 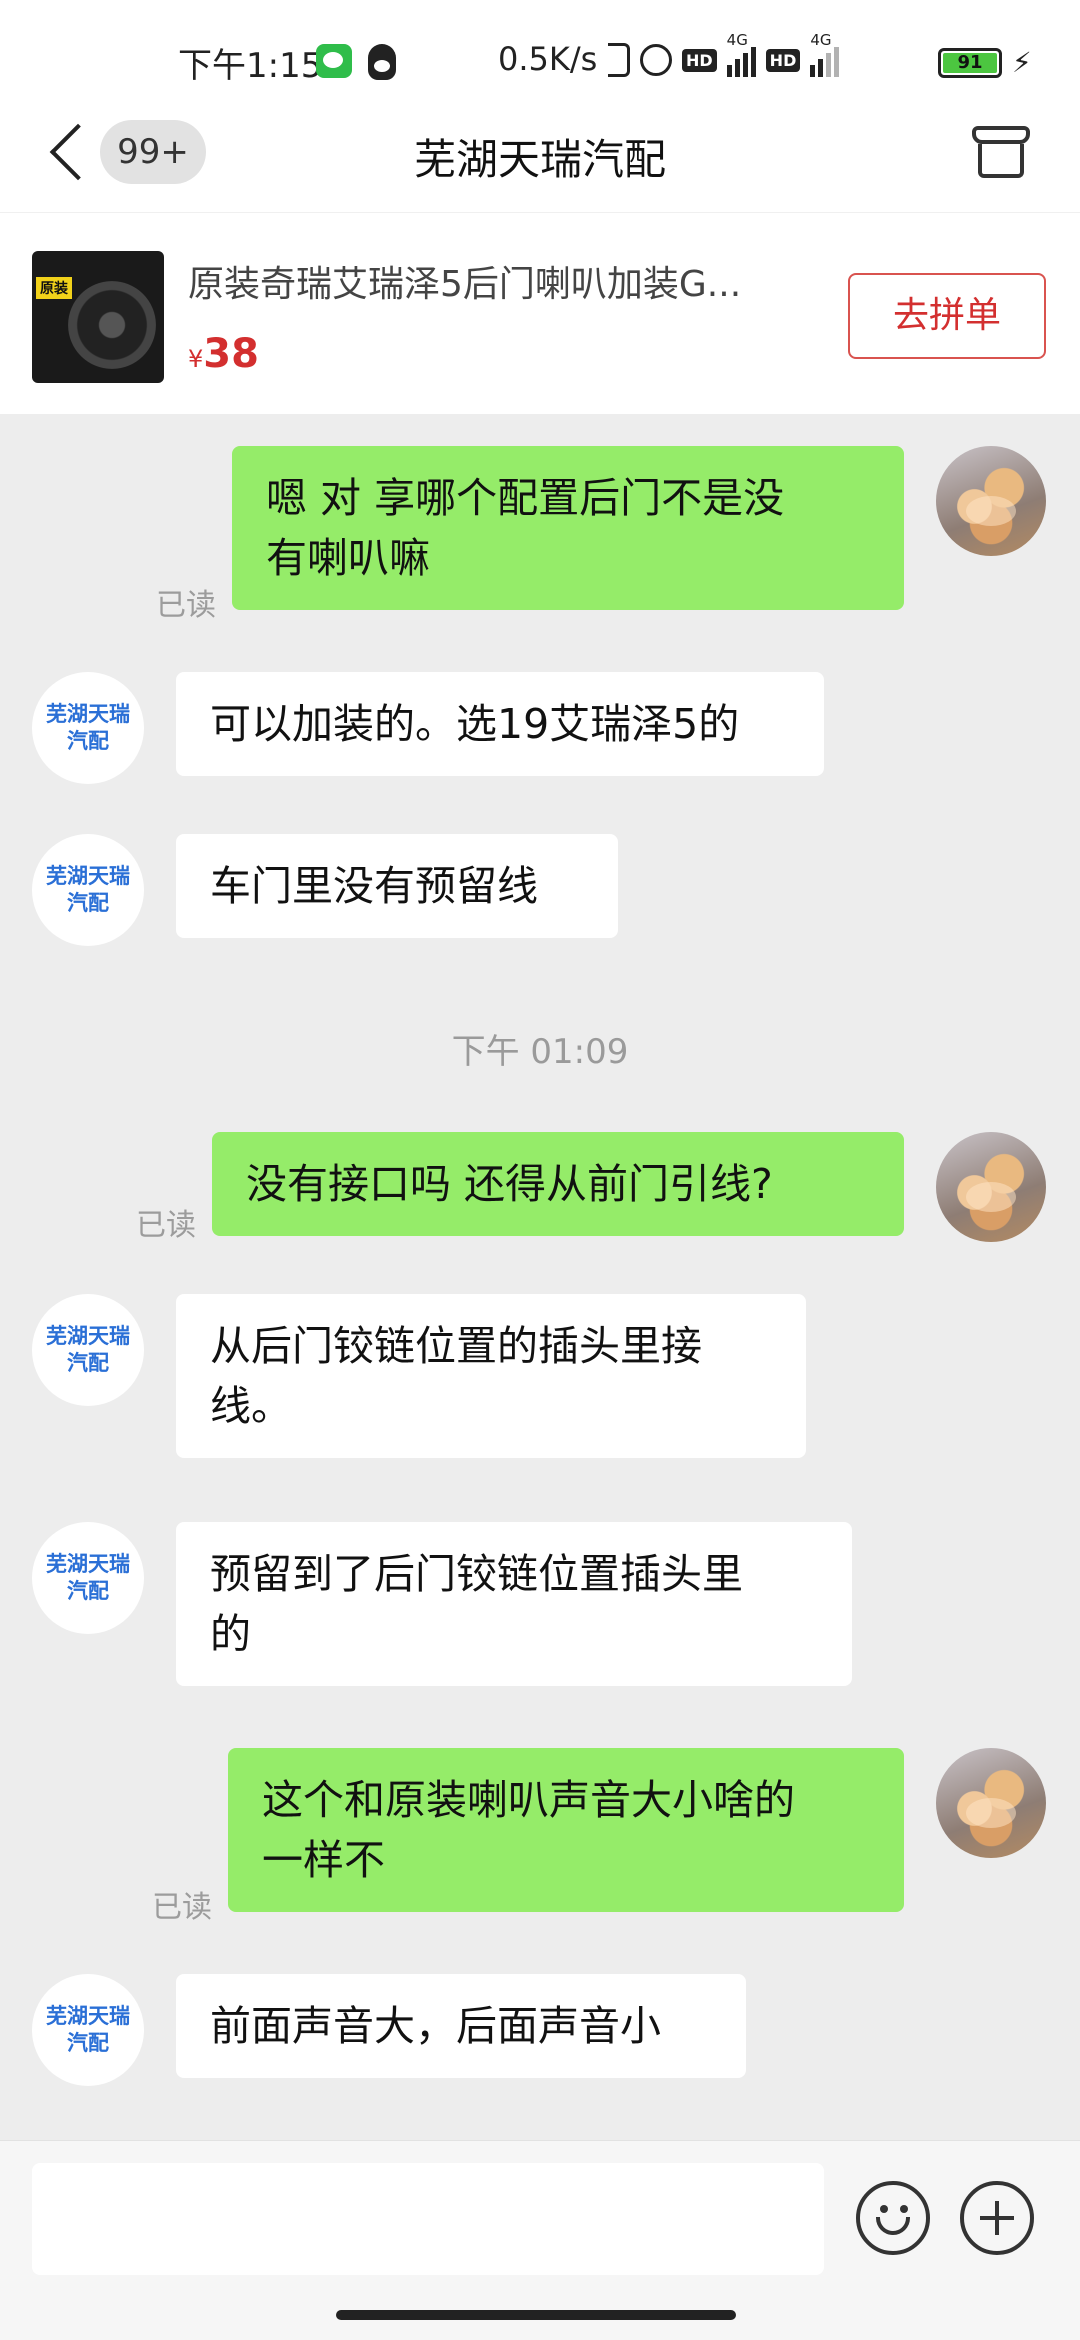 I want to click on alarm-icon, so click(x=656, y=60).